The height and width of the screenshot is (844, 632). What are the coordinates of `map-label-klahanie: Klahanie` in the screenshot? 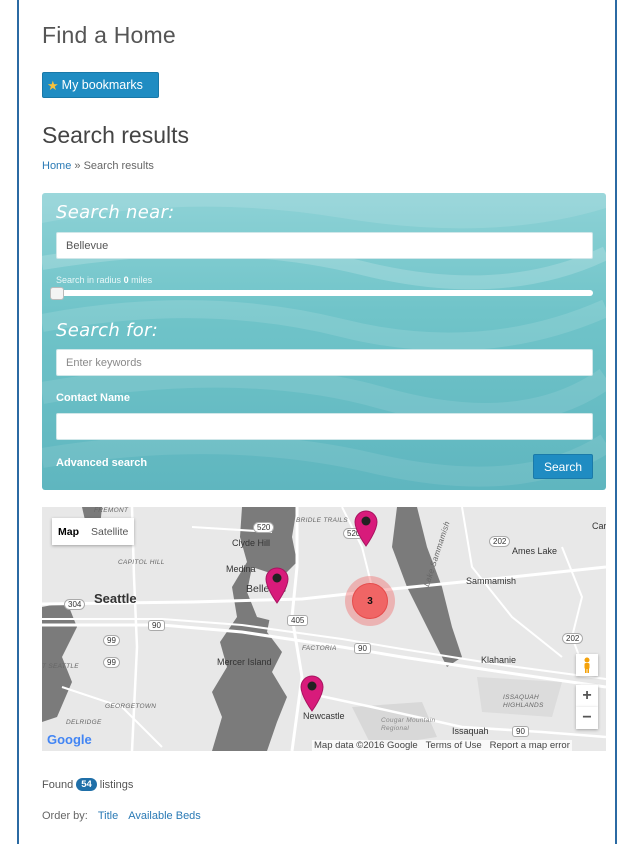 It's located at (499, 660).